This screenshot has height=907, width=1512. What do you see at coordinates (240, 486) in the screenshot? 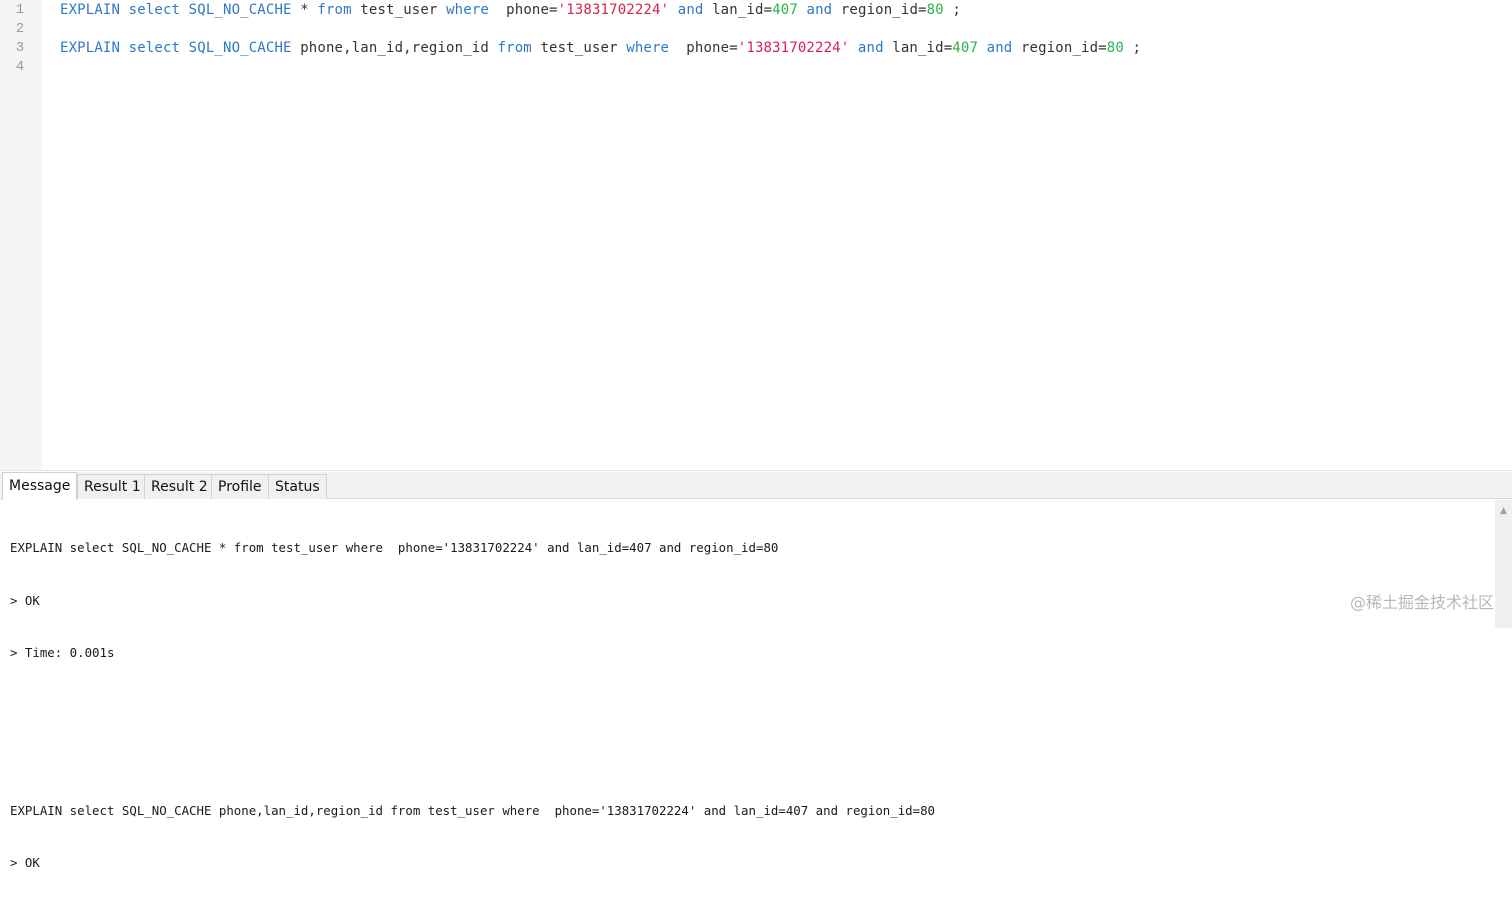
I see `tab-profile: Profile` at bounding box center [240, 486].